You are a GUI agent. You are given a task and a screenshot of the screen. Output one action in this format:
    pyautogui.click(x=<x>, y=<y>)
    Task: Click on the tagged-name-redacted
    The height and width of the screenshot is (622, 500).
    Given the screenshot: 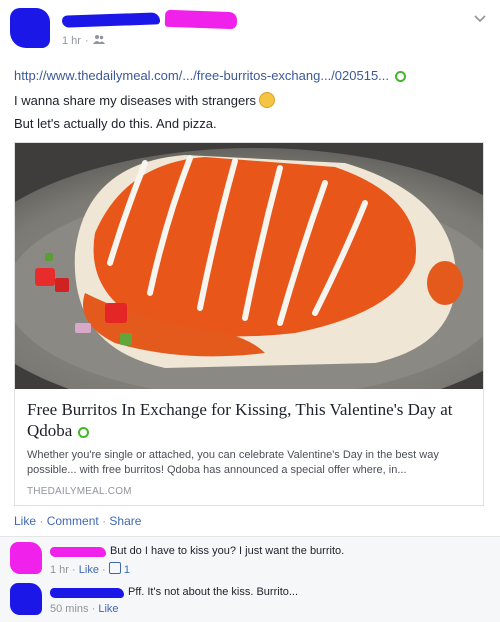 What is the action you would take?
    pyautogui.click(x=201, y=19)
    